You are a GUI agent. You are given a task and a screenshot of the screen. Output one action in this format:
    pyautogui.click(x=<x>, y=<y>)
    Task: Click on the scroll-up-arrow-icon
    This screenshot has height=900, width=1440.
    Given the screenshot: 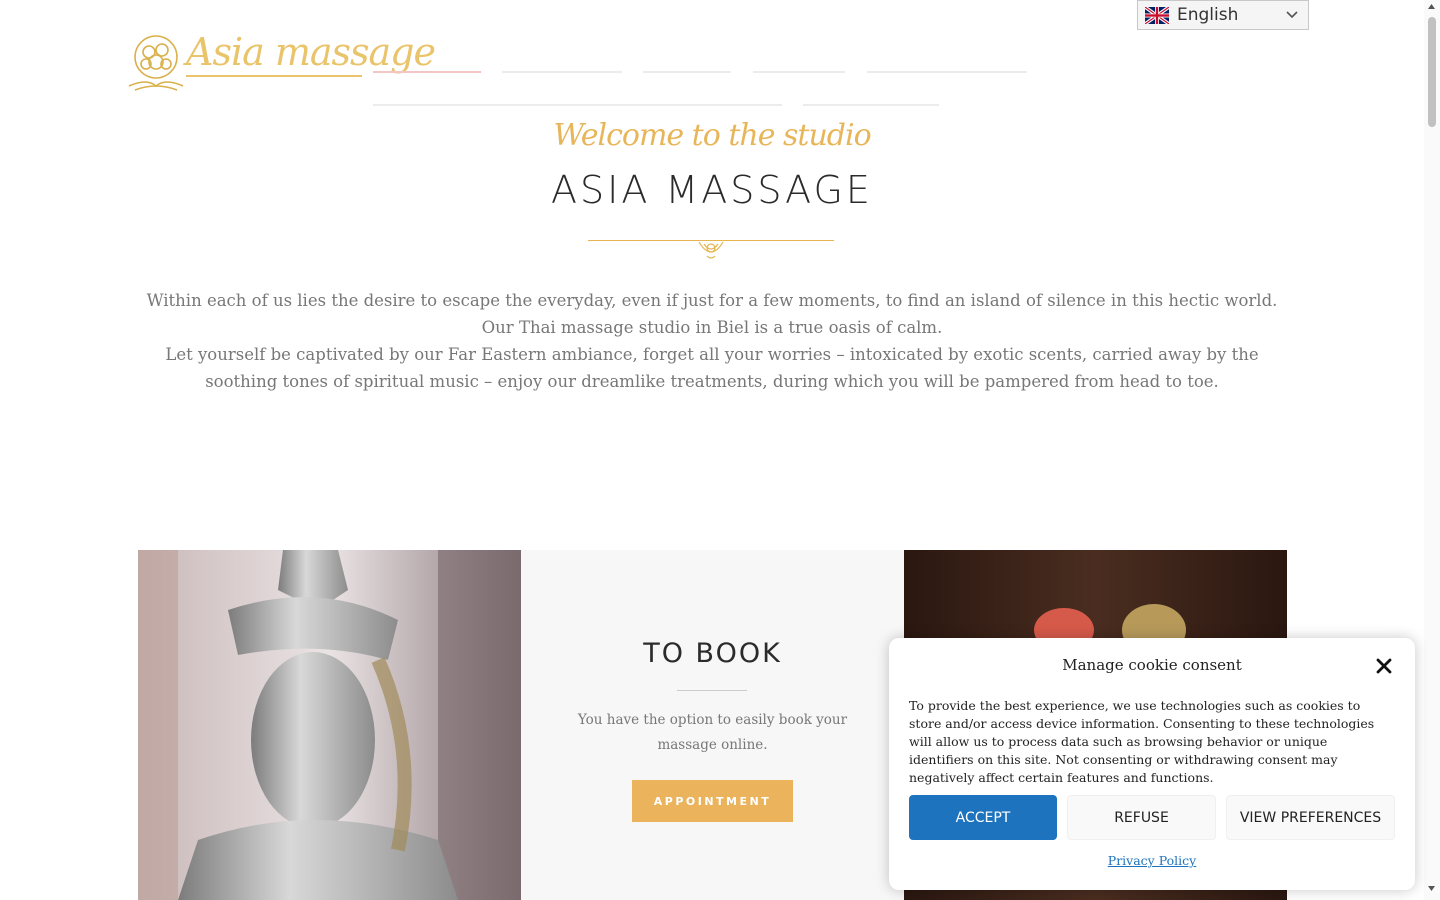 What is the action you would take?
    pyautogui.click(x=1431, y=6)
    